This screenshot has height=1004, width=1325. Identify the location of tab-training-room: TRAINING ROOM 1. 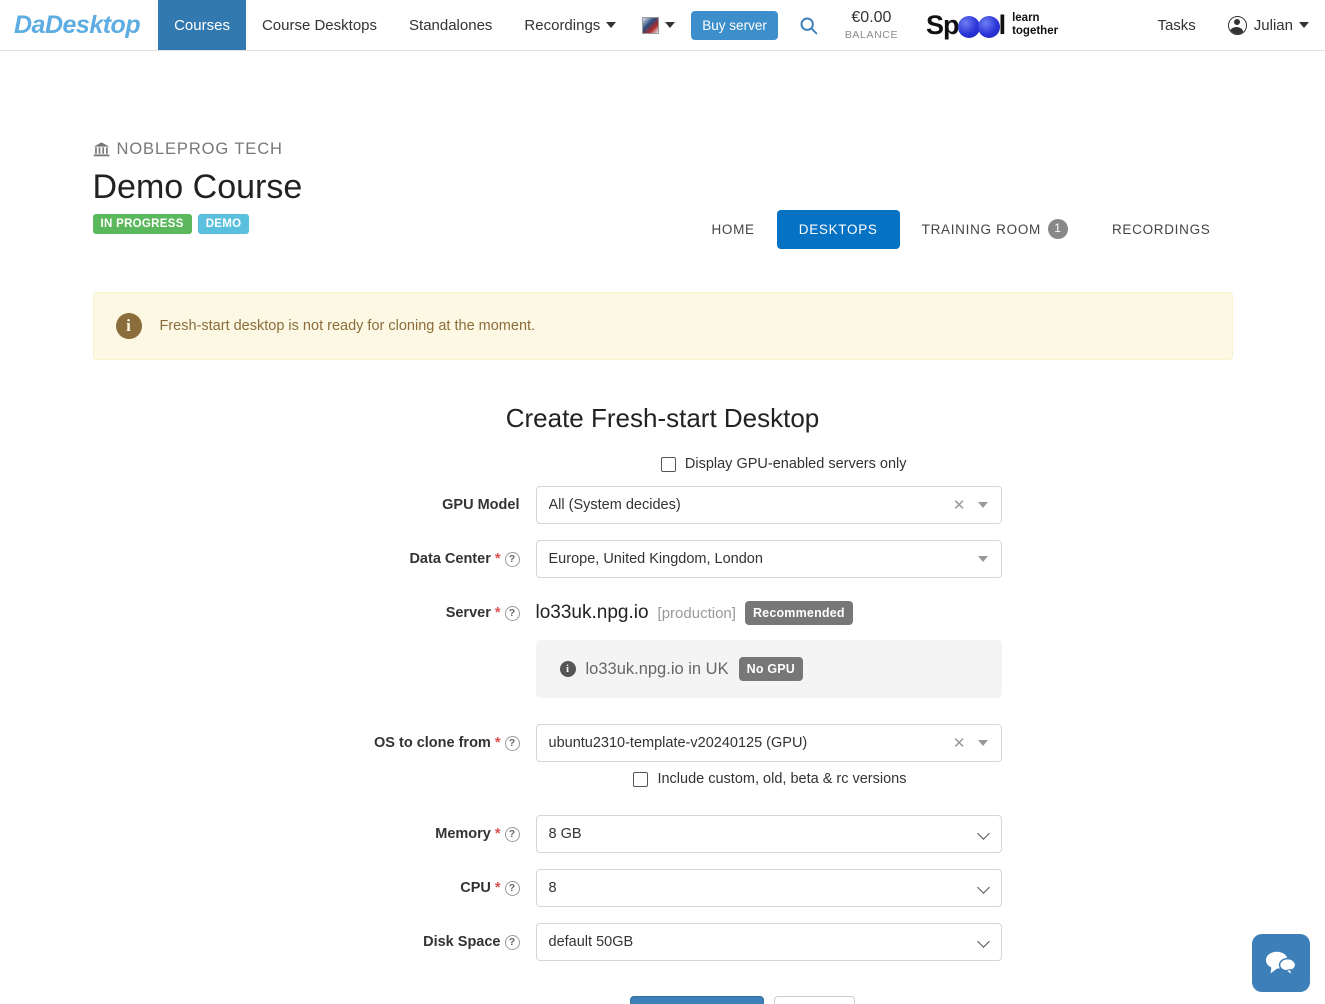
(995, 229).